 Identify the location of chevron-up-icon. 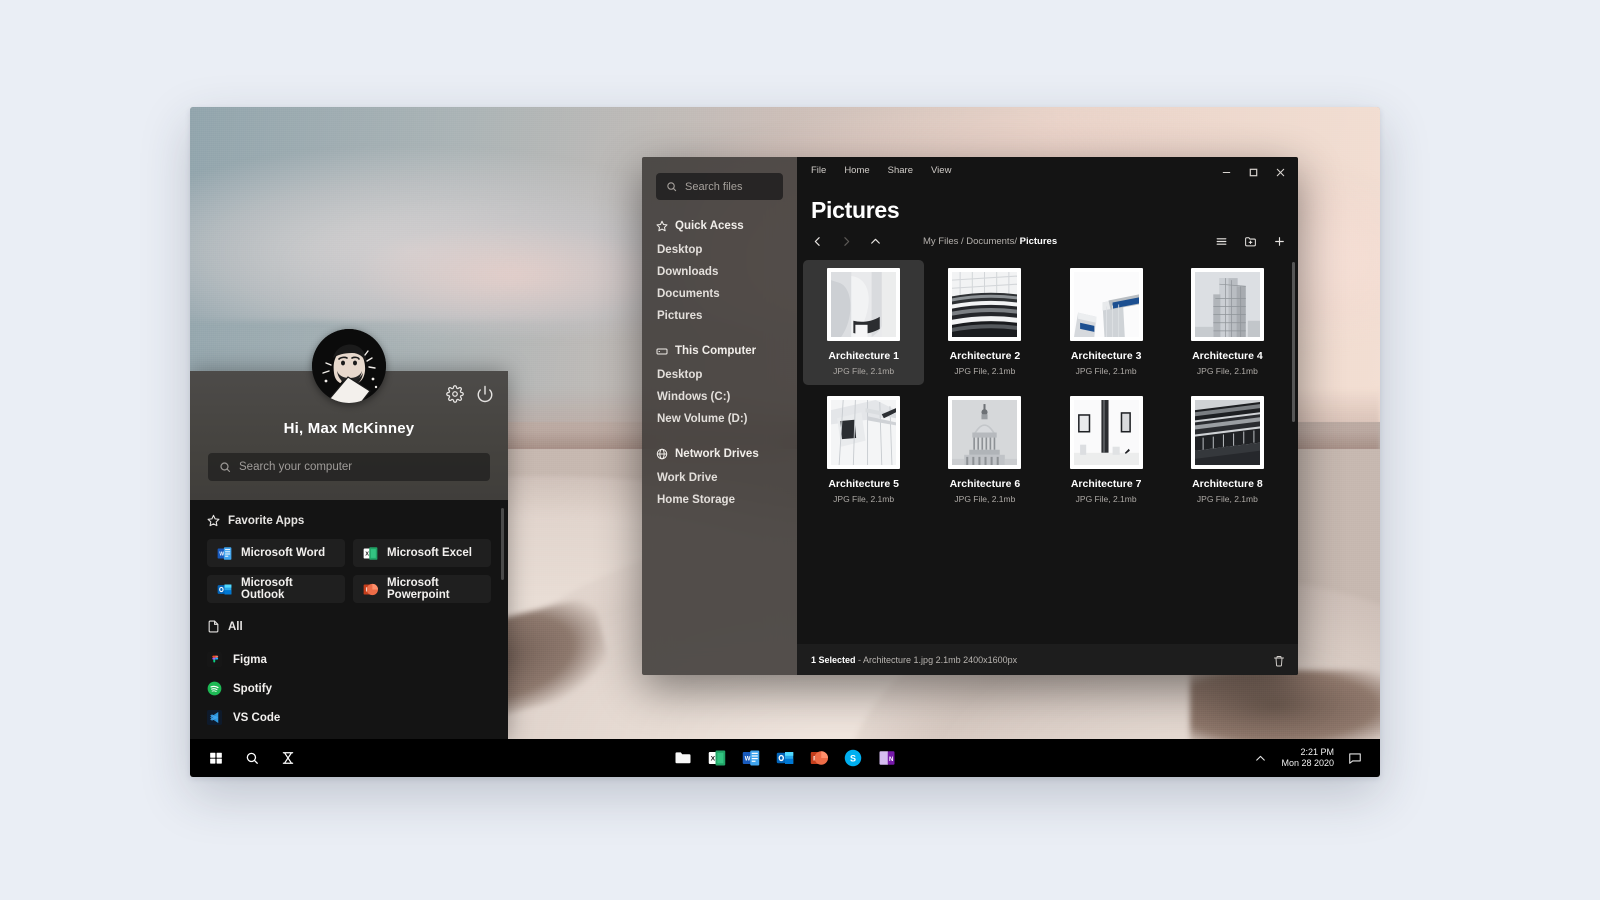
(1260, 758).